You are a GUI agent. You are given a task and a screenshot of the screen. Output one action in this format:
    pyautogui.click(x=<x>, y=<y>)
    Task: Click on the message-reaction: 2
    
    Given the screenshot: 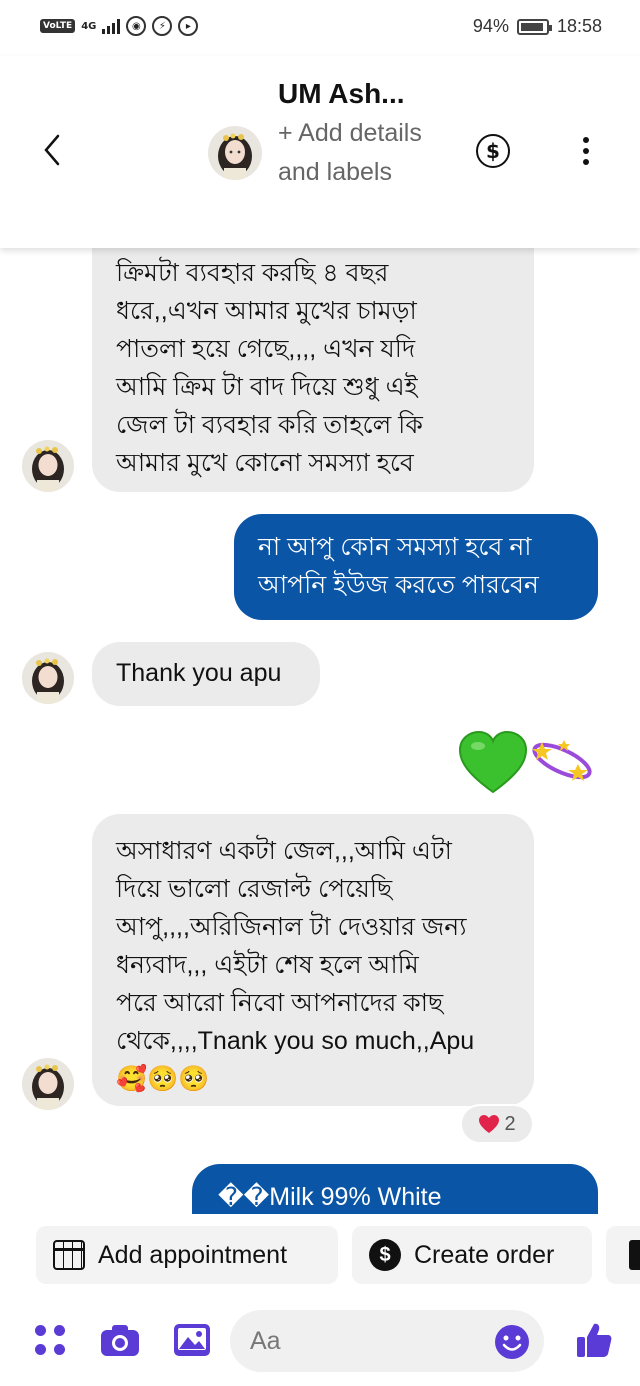 What is the action you would take?
    pyautogui.click(x=497, y=1124)
    